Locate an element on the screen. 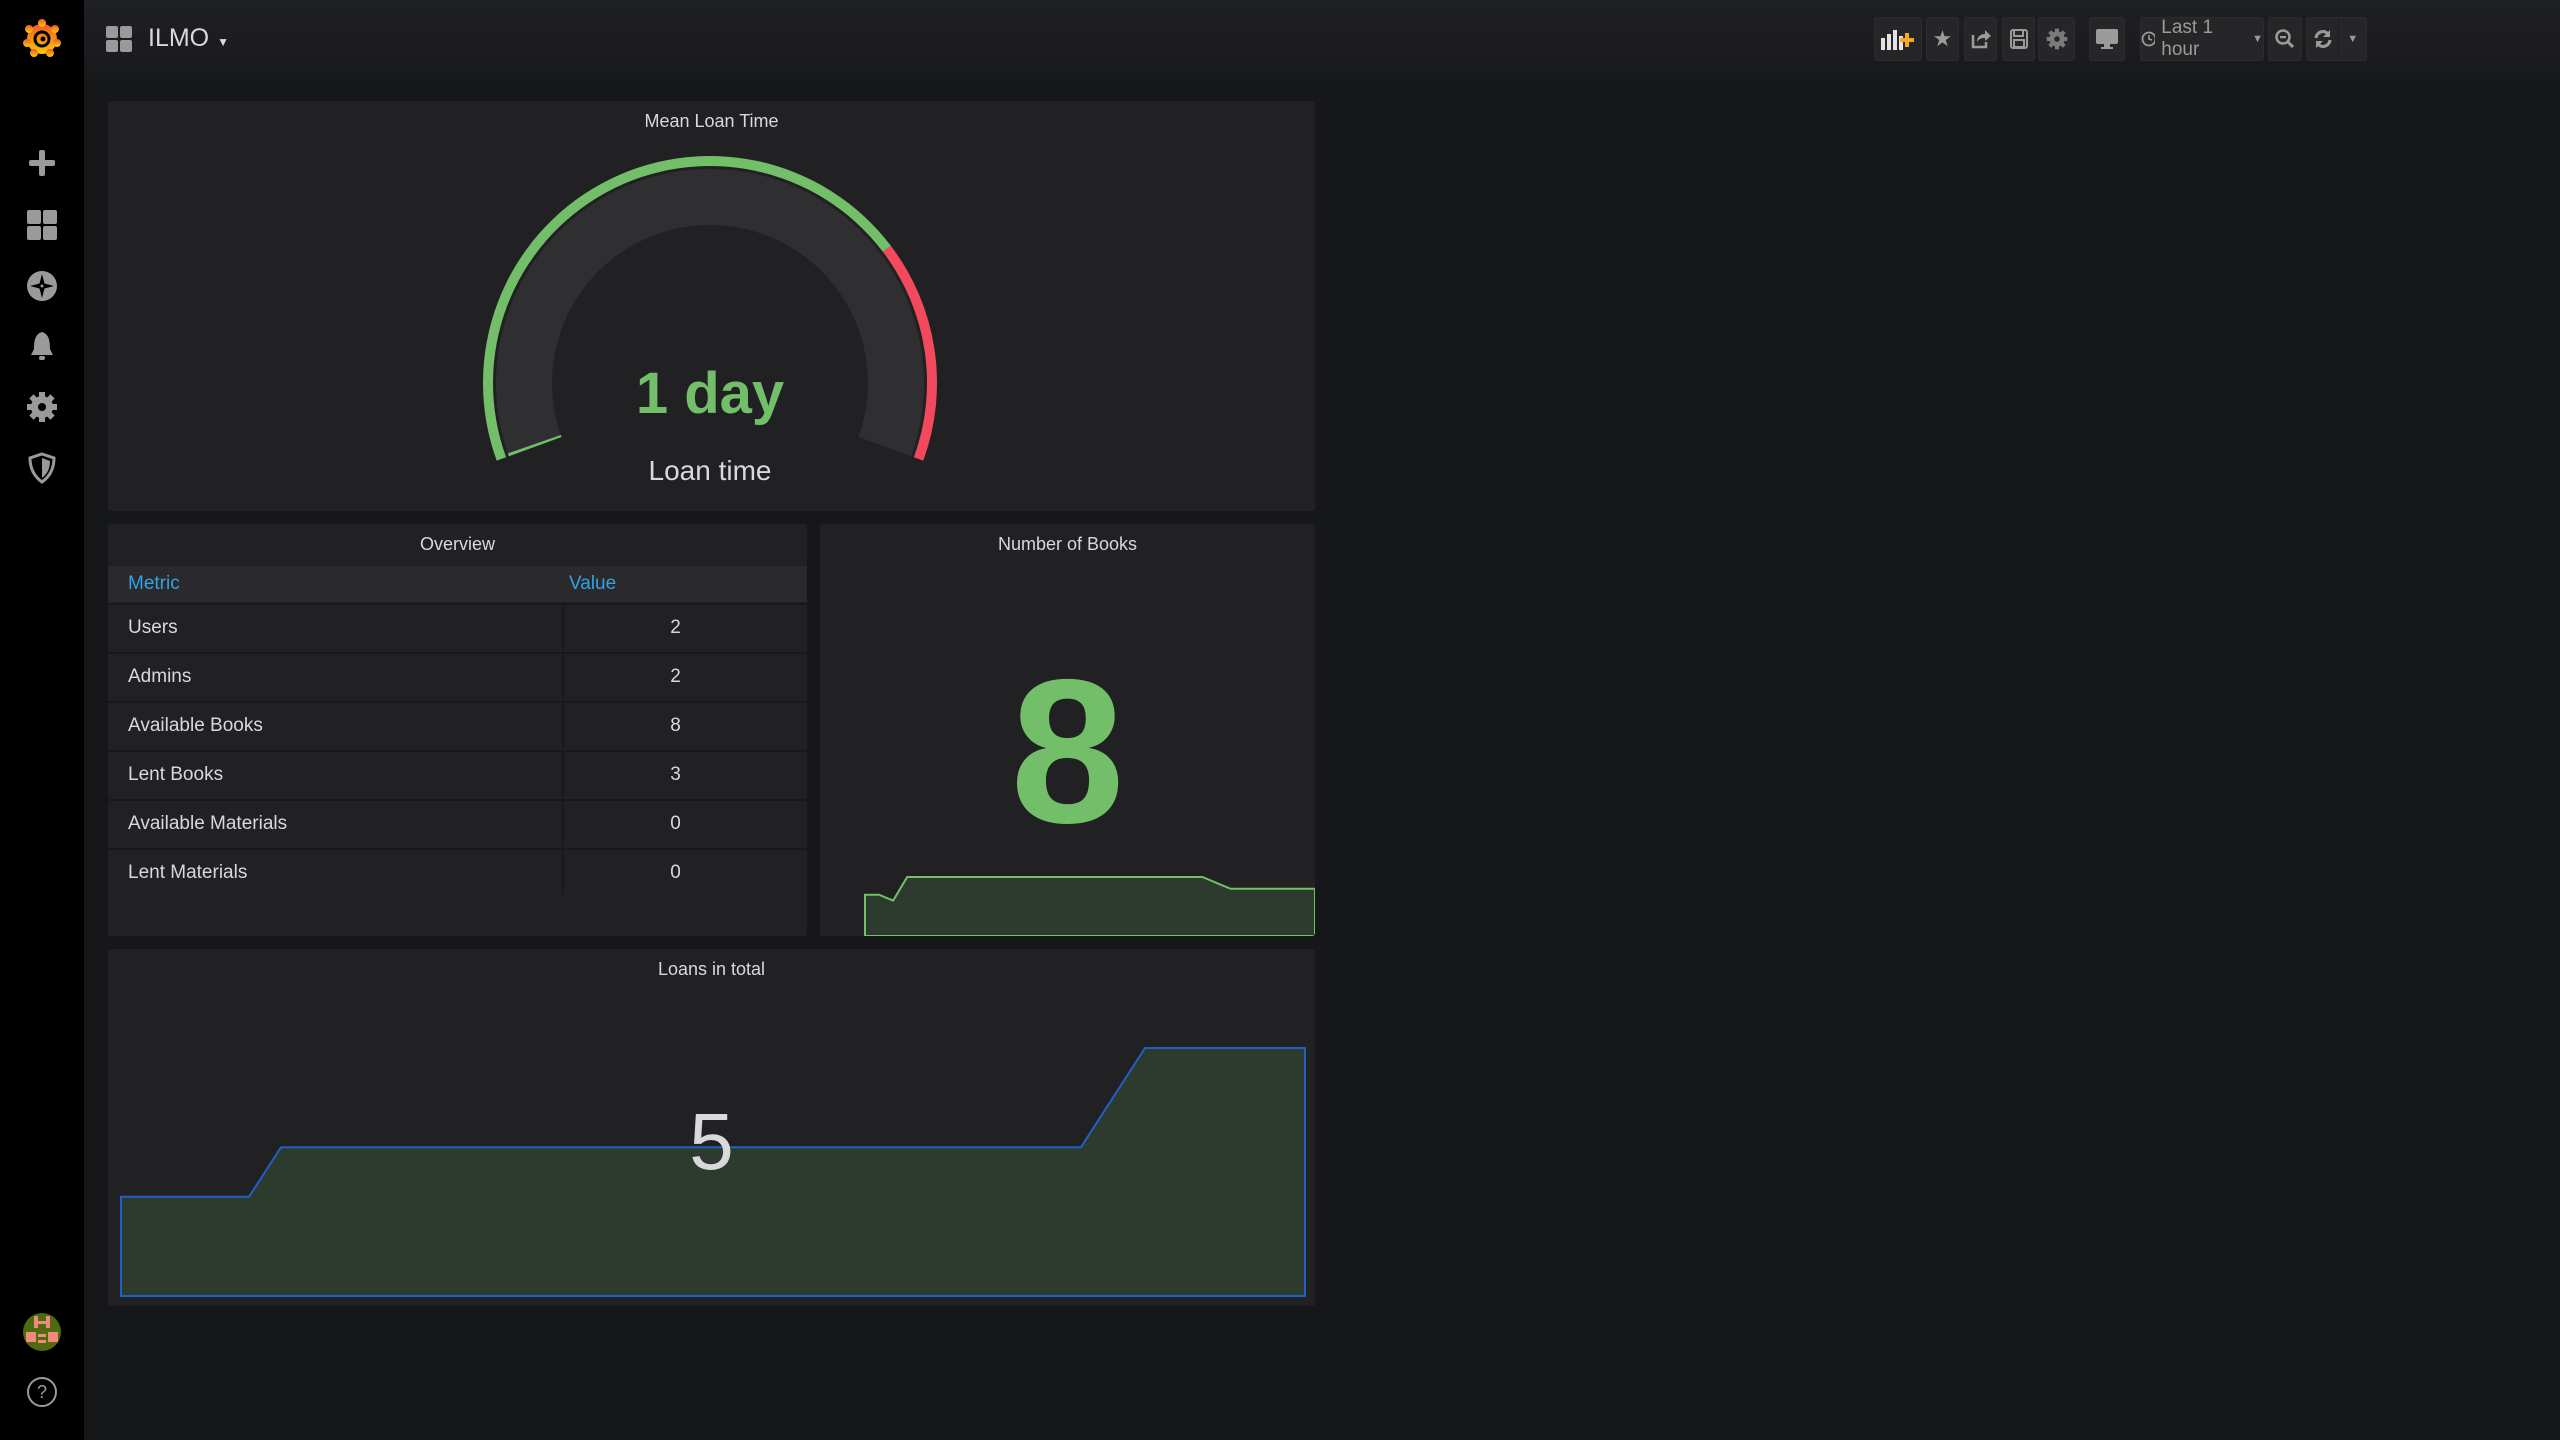 This screenshot has width=2560, height=1440. avatar is located at coordinates (42, 1332).